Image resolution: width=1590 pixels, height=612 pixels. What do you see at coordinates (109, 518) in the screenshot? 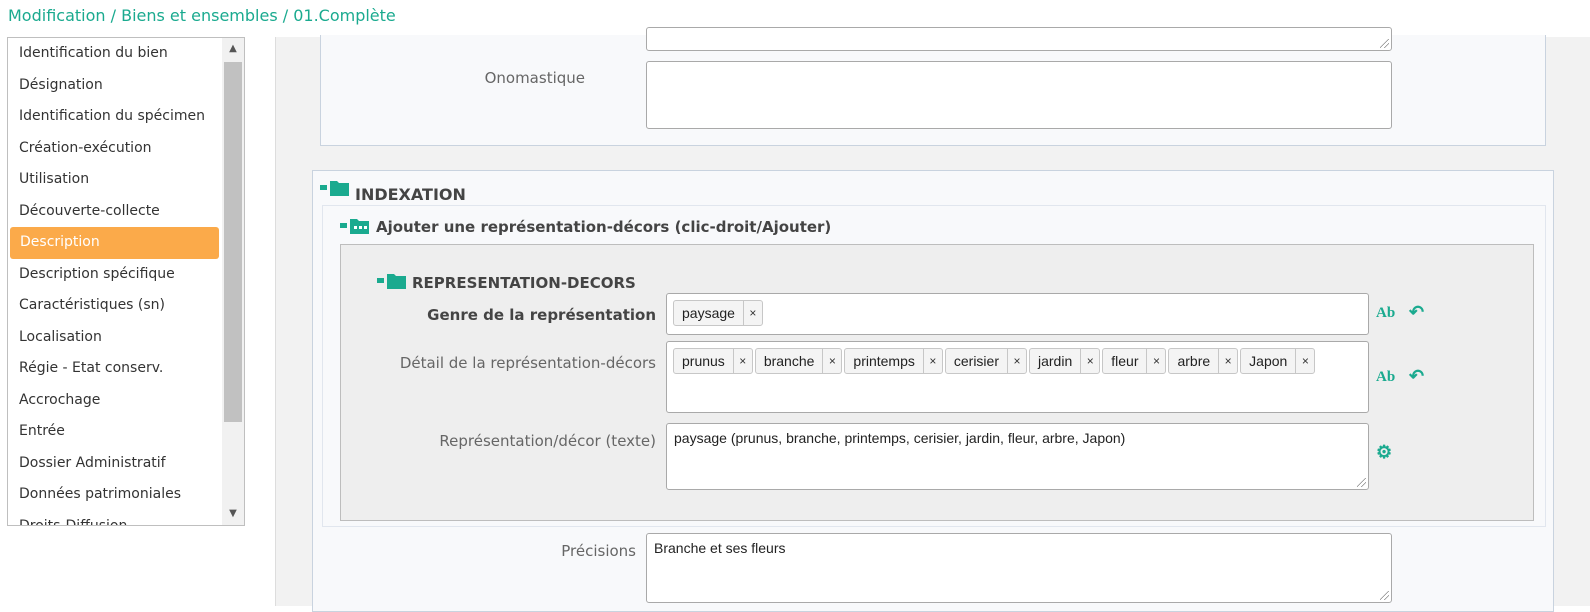
I see `sidebar-item: Droits-Diffusion` at bounding box center [109, 518].